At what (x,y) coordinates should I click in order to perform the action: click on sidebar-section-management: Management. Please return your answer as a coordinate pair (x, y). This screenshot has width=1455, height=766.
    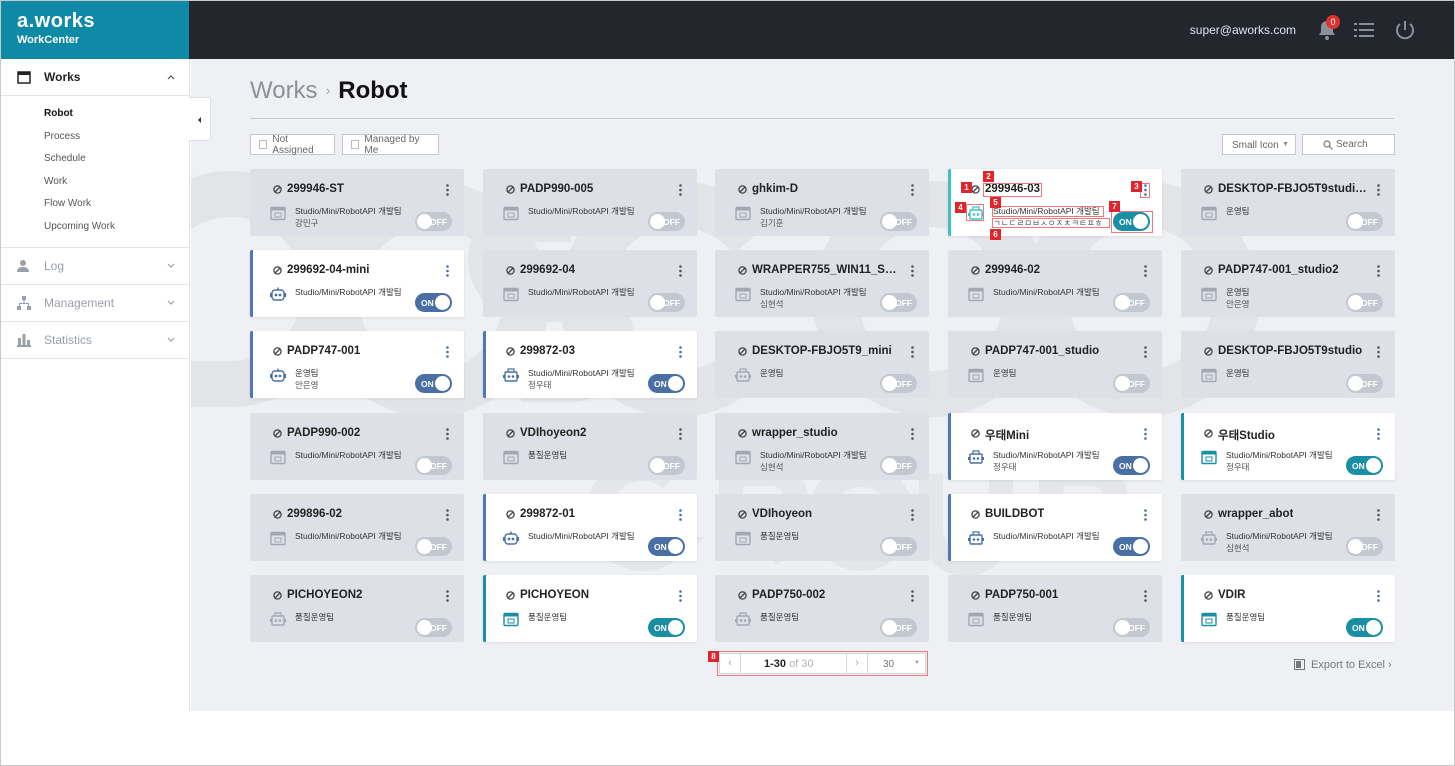
    Looking at the image, I should click on (95, 303).